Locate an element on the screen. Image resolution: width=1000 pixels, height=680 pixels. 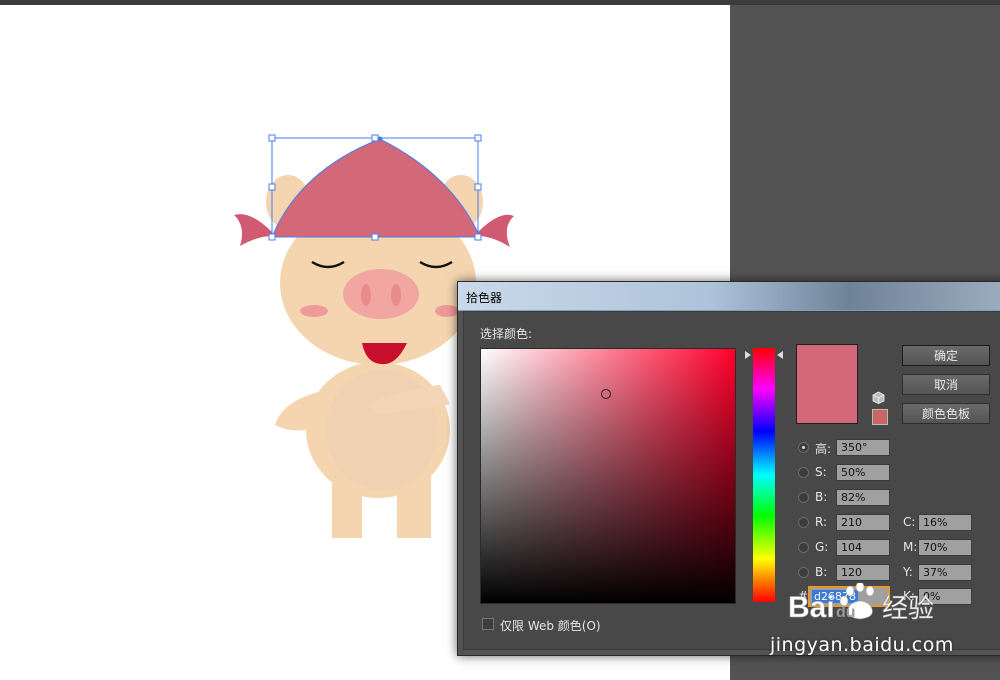
watermark-url: jingyan.baidu.com is located at coordinates (862, 645).